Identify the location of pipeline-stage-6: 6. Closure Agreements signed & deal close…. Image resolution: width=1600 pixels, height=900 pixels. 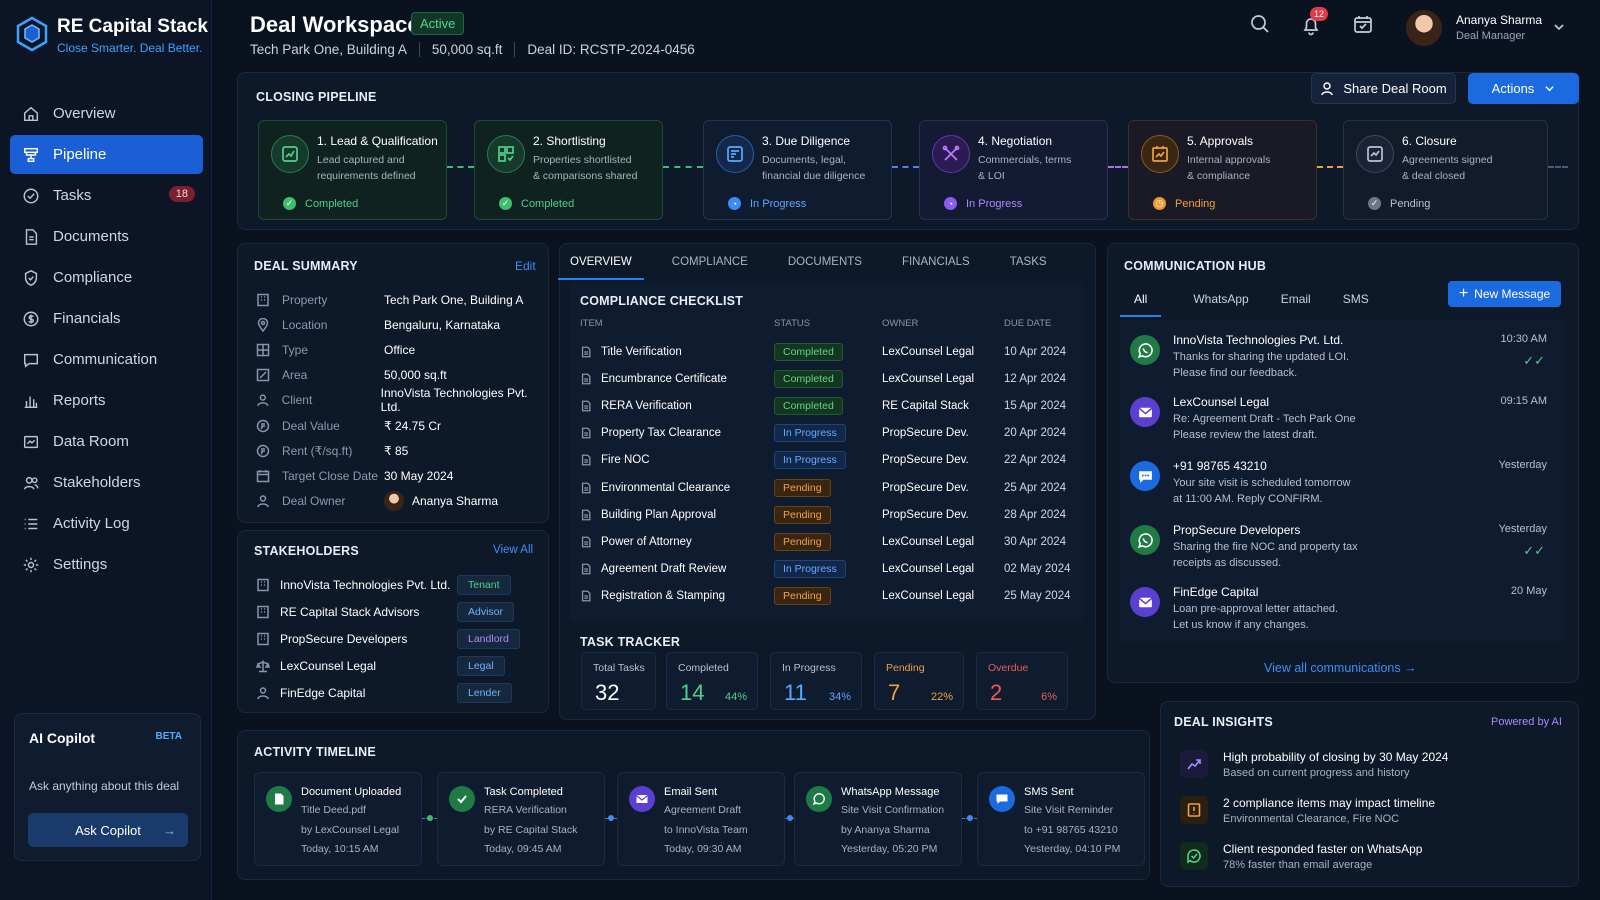
(1445, 170).